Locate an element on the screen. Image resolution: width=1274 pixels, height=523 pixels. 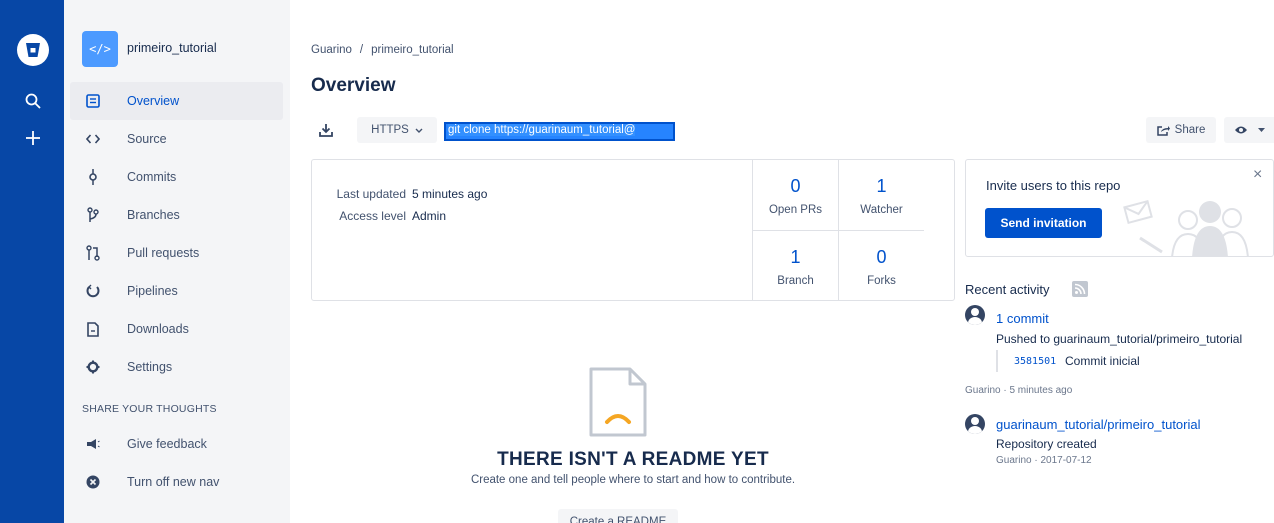
close-circle-icon is located at coordinates (93, 482).